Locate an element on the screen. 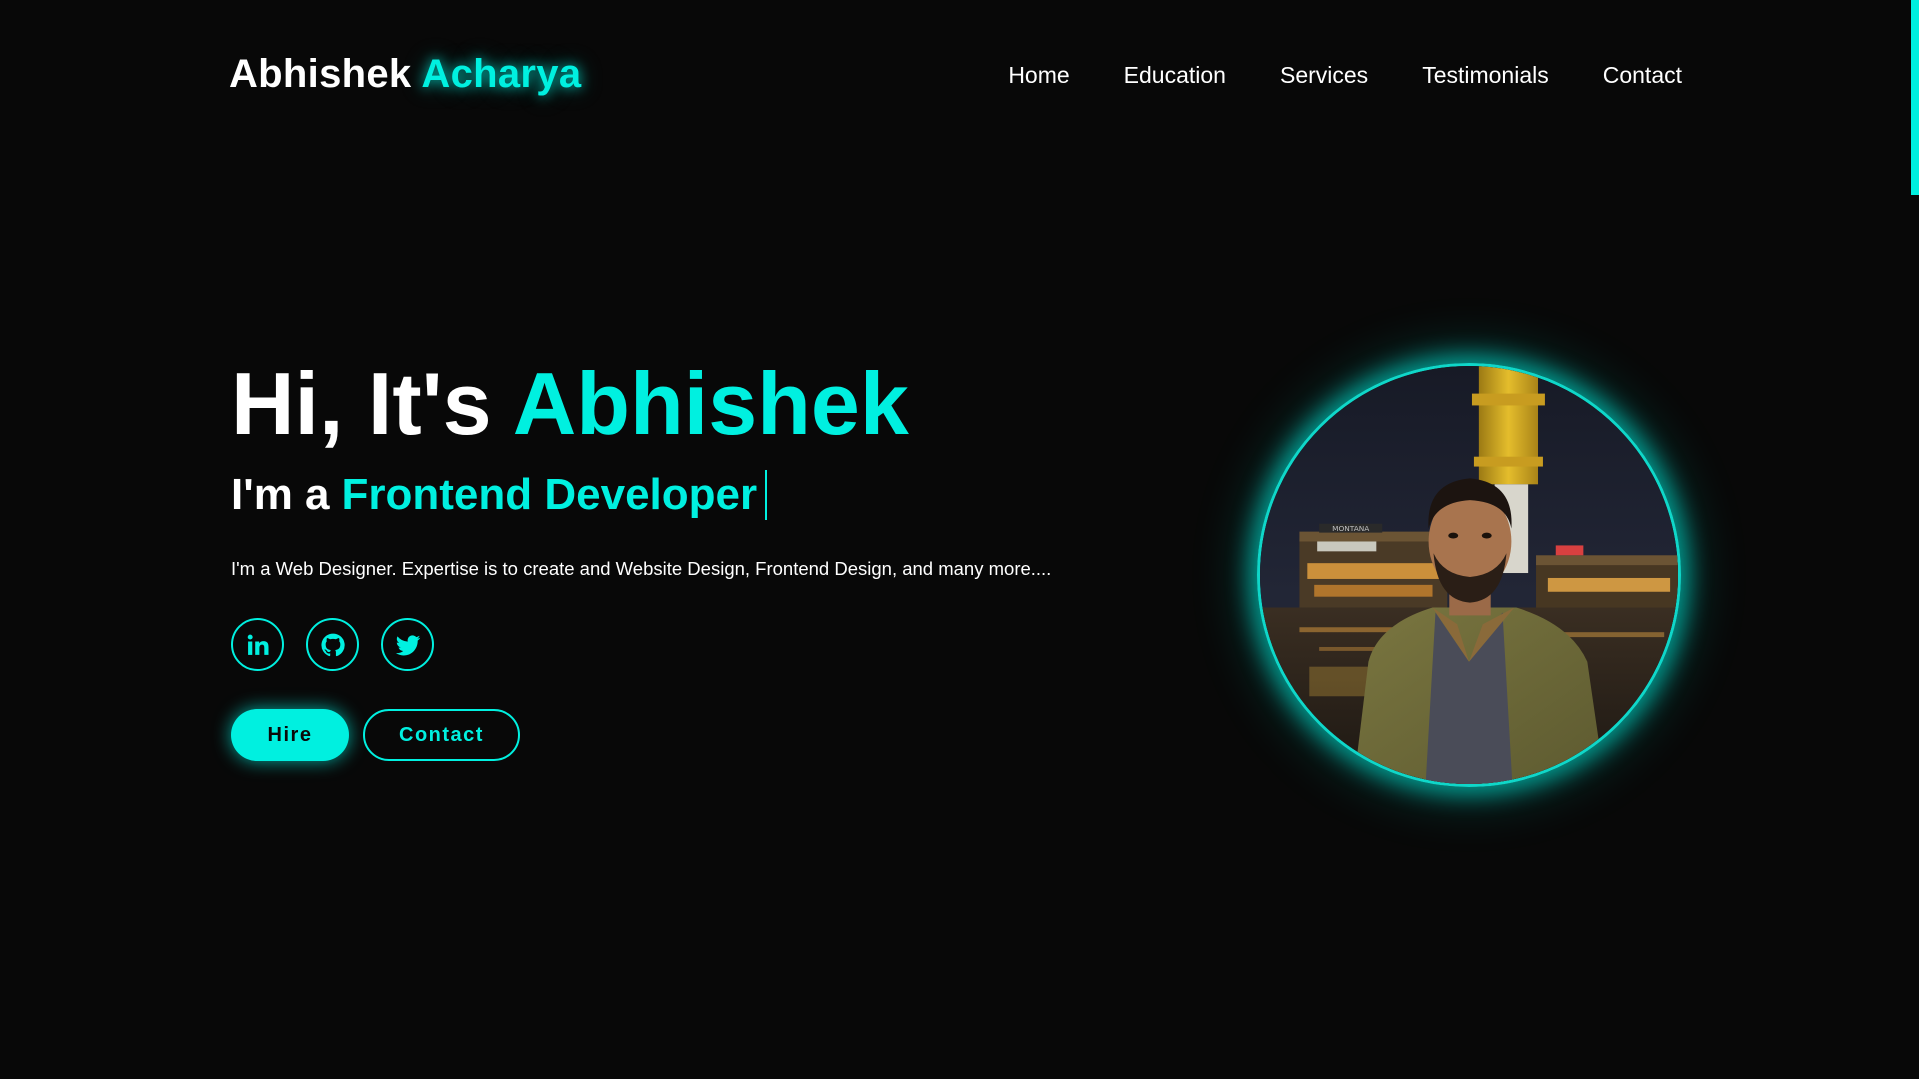 This screenshot has width=1919, height=1079. twitter-icon is located at coordinates (407, 644).